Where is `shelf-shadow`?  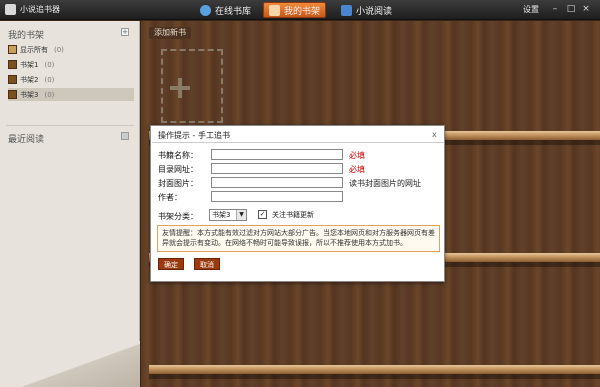 shelf-shadow is located at coordinates (374, 376).